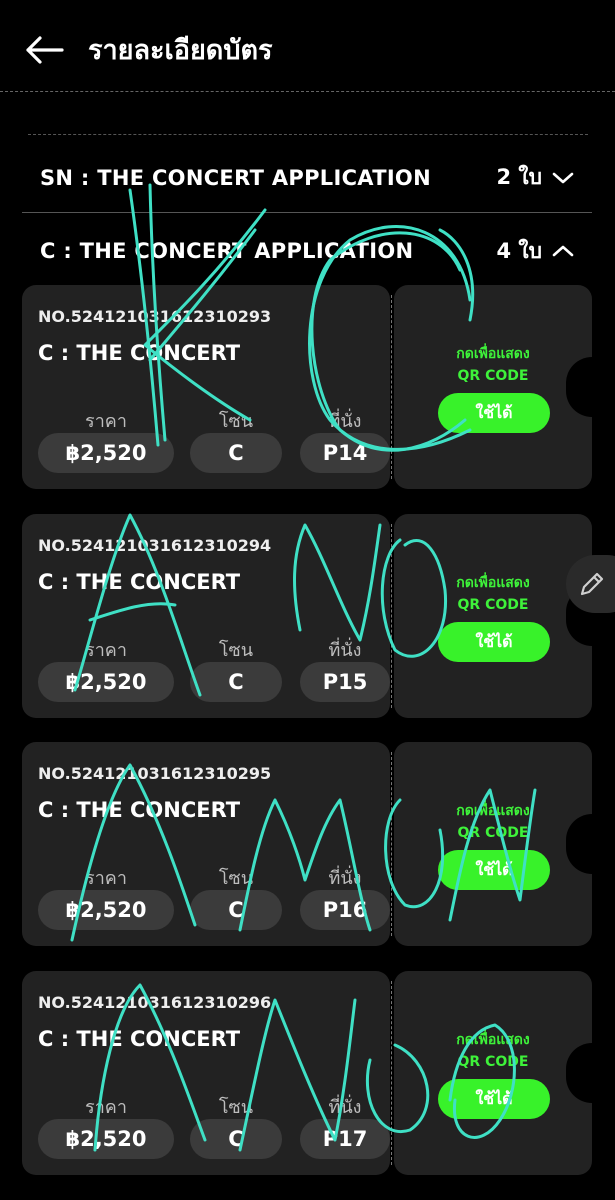 The width and height of the screenshot is (615, 1200). What do you see at coordinates (227, 251) in the screenshot?
I see `group-title: C : THE CONCERT APPLICATION` at bounding box center [227, 251].